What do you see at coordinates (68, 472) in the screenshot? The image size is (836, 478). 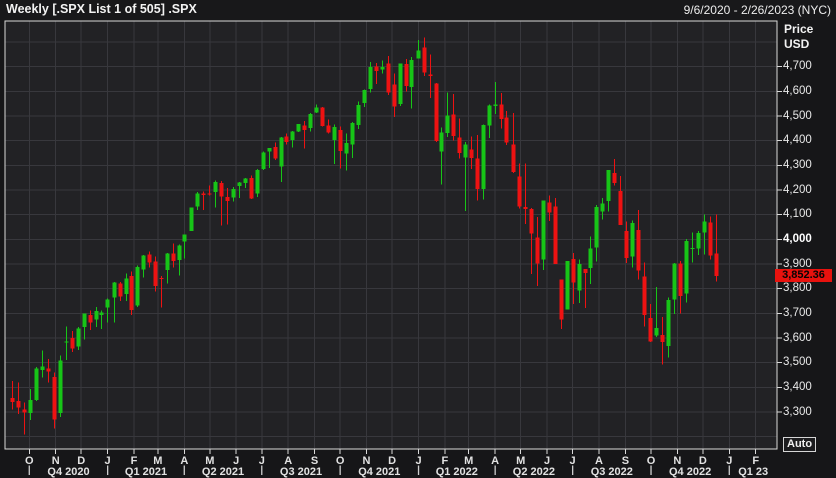 I see `quarter-label: Q4 2020` at bounding box center [68, 472].